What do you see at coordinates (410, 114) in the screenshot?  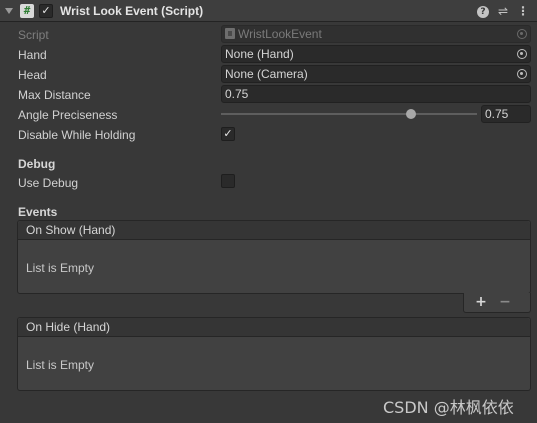 I see `angle-preciseness-slider-thumb` at bounding box center [410, 114].